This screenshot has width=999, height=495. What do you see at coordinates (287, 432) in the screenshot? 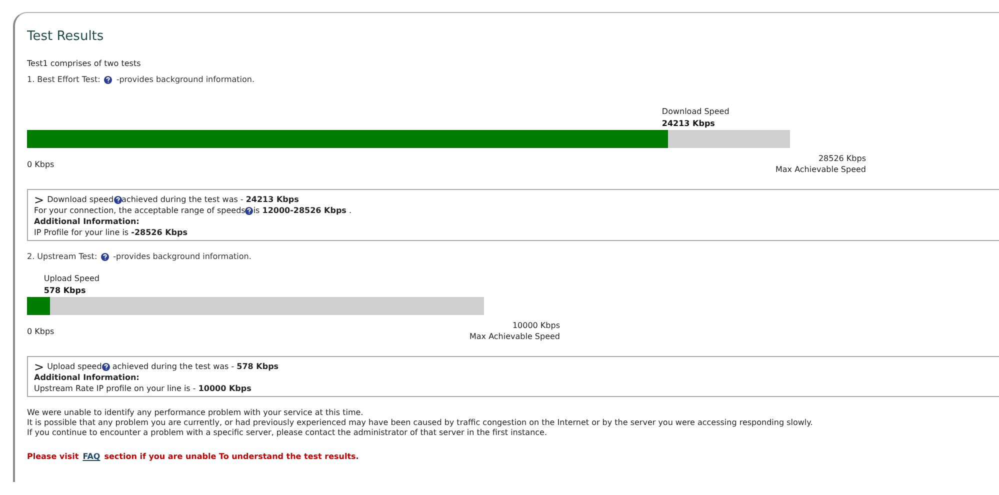
I see `summary-text: If you continue to encounter a problem with a specific server, please contact the administrator of that server in the first instance.` at bounding box center [287, 432].